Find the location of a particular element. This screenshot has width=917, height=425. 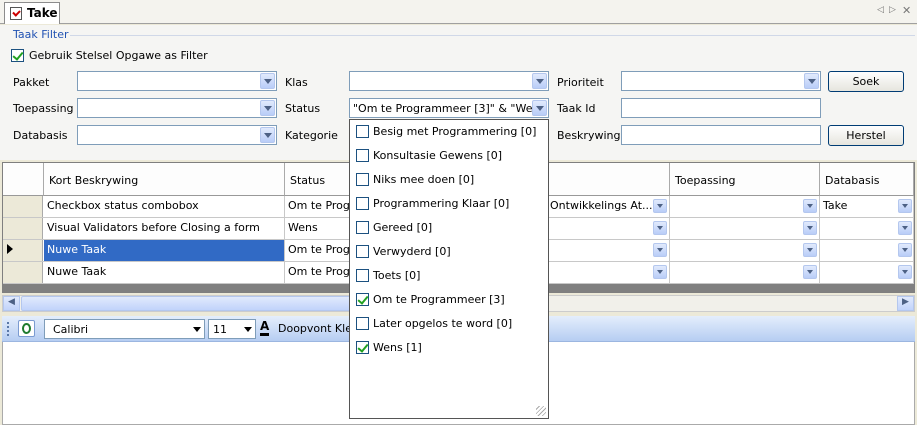

klas-combobox is located at coordinates (449, 81).